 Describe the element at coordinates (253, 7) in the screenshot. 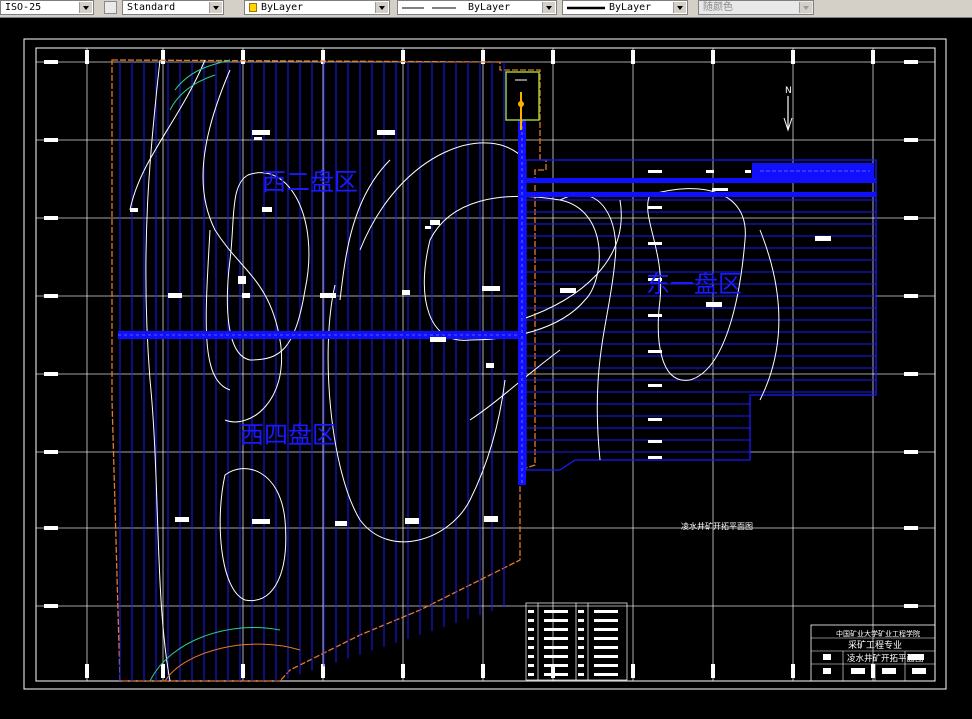

I see `color-swatch-icon` at that location.